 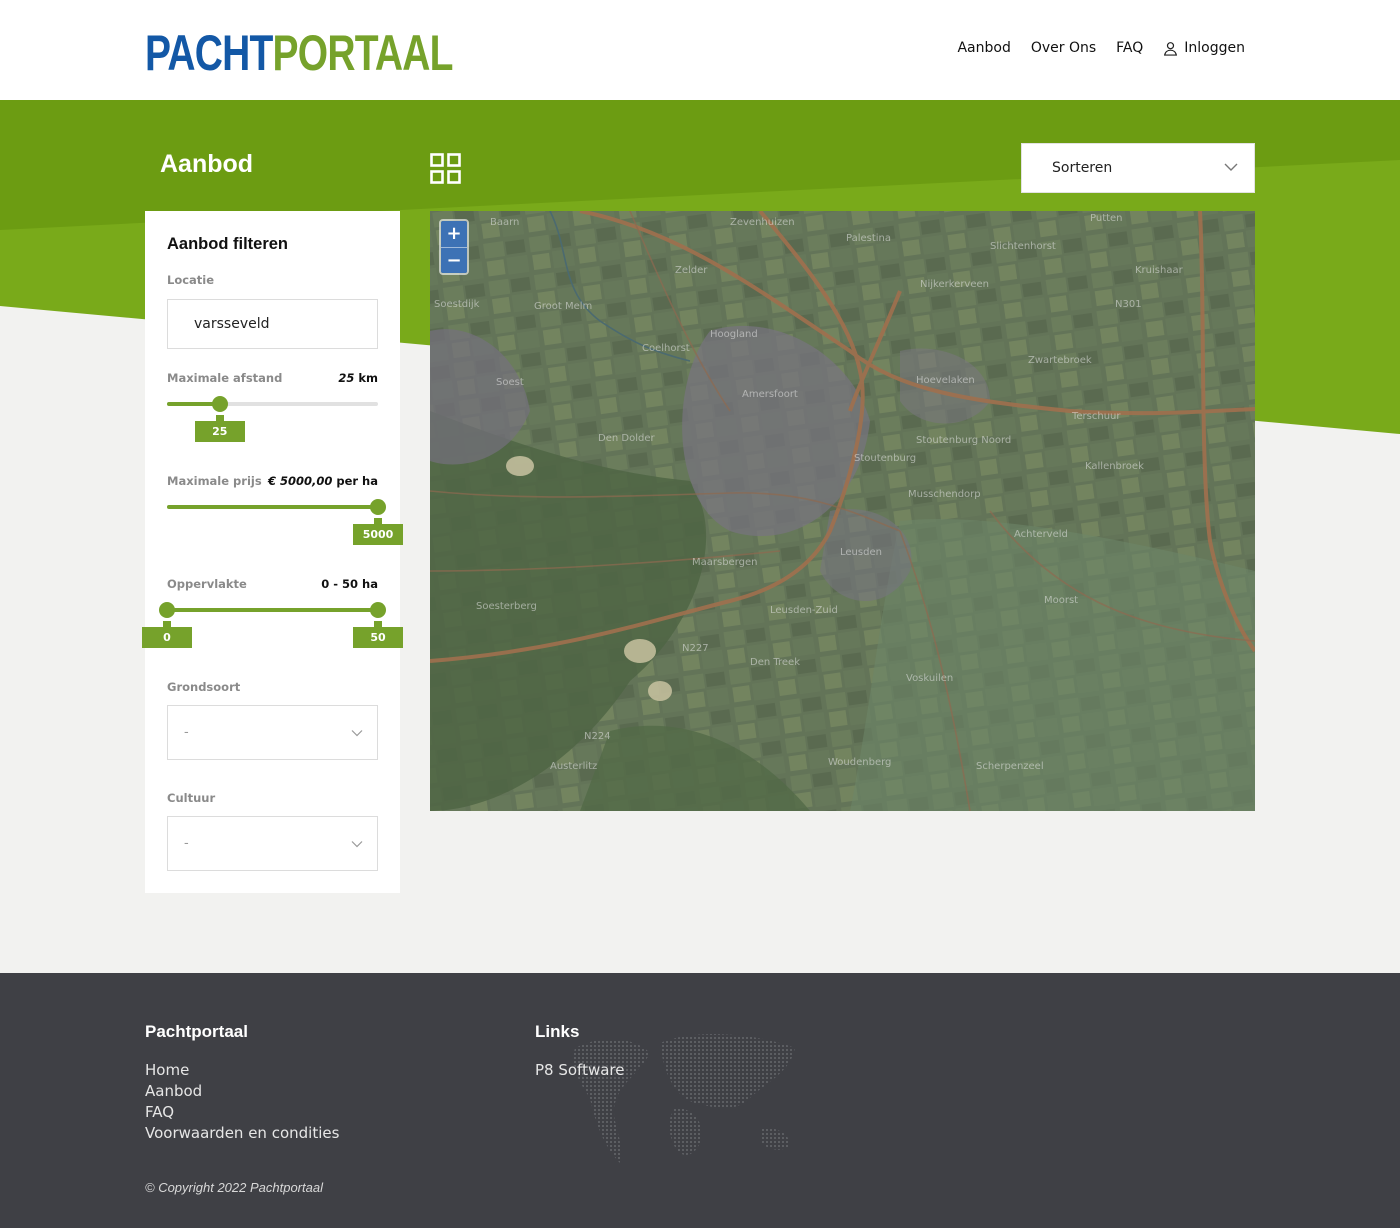 I want to click on location-label: Locatie, so click(x=191, y=280).